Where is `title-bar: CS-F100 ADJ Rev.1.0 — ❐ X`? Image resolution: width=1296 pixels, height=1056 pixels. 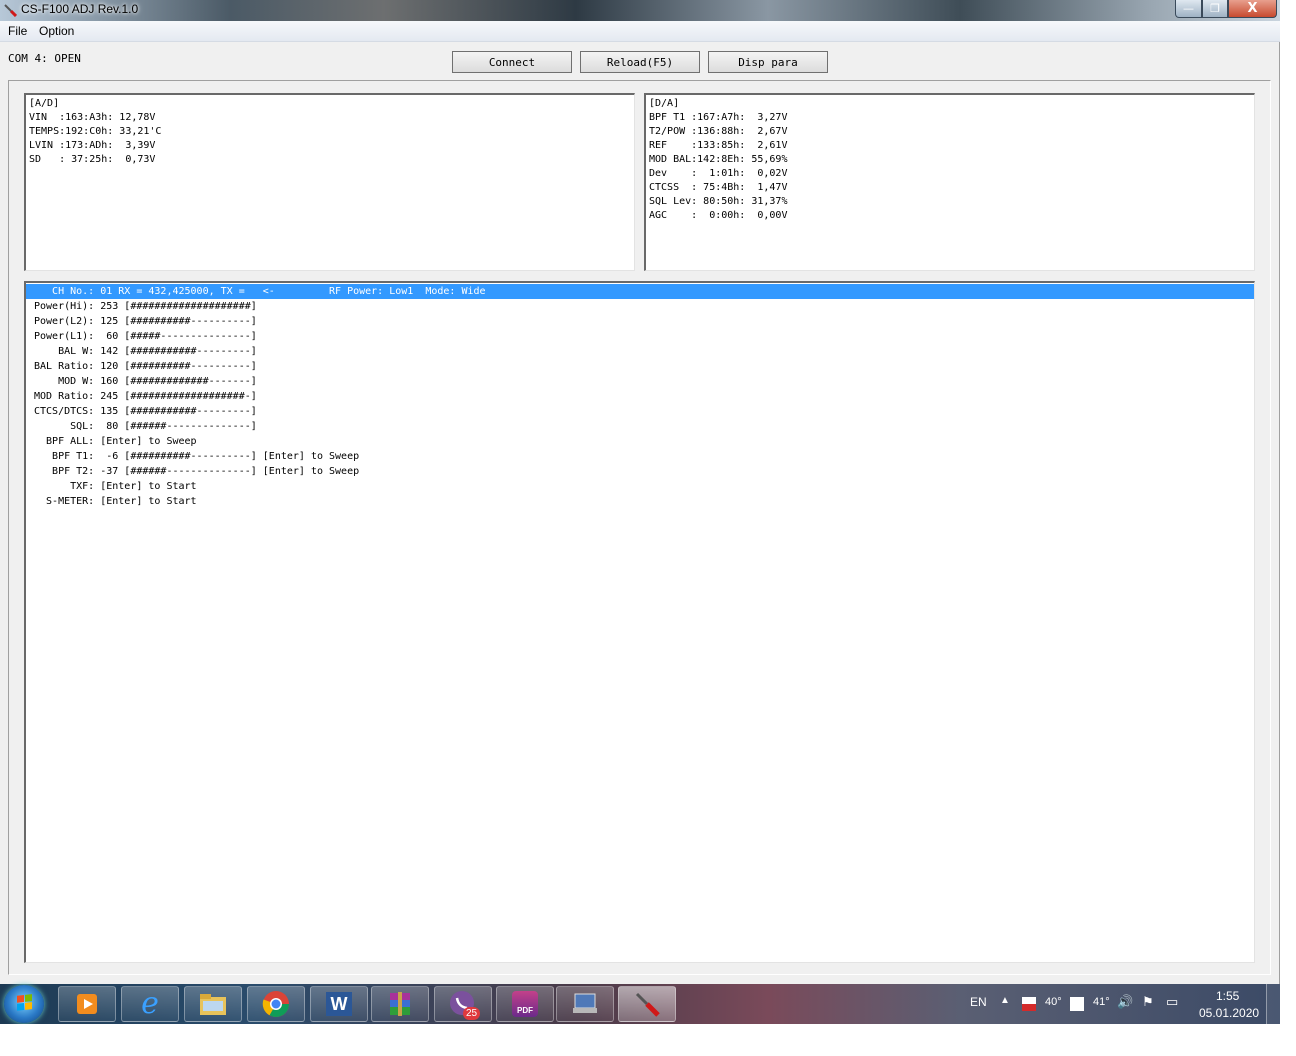
title-bar: CS-F100 ADJ Rev.1.0 — ❐ X is located at coordinates (640, 10).